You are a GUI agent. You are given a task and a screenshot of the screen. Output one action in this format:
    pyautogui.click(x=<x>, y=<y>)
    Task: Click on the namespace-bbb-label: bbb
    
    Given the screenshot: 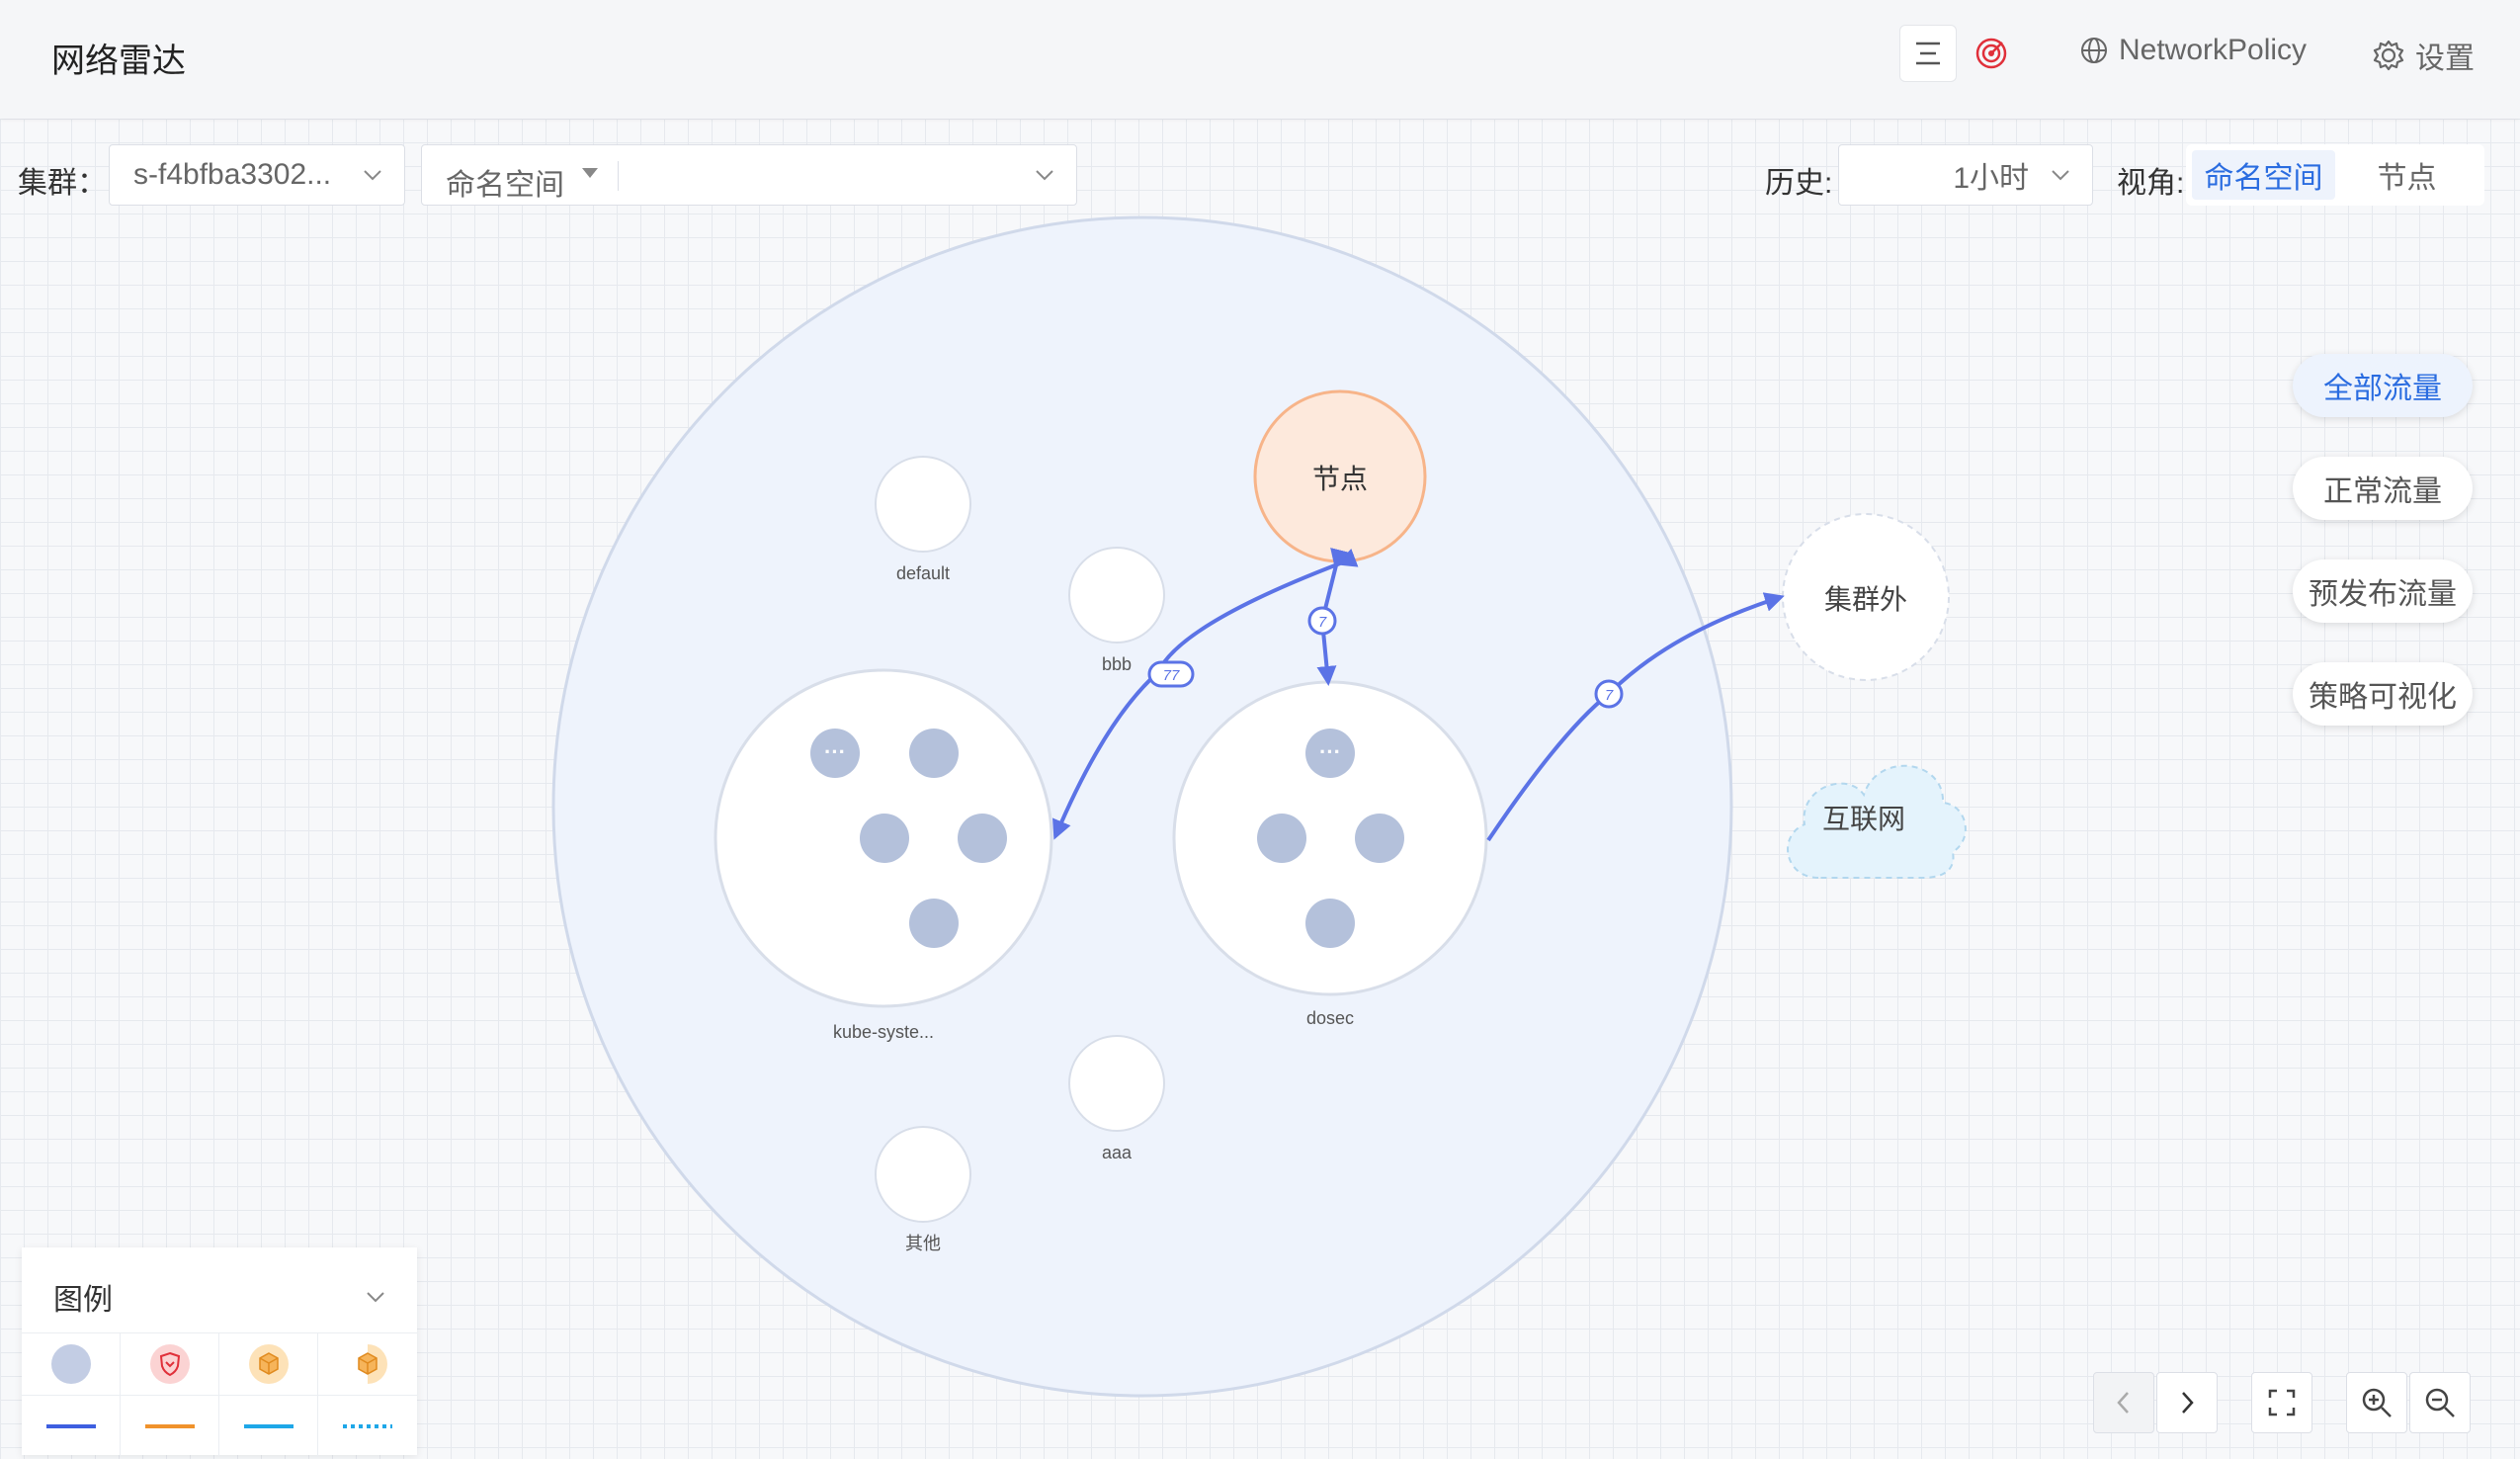 What is the action you would take?
    pyautogui.click(x=1117, y=664)
    